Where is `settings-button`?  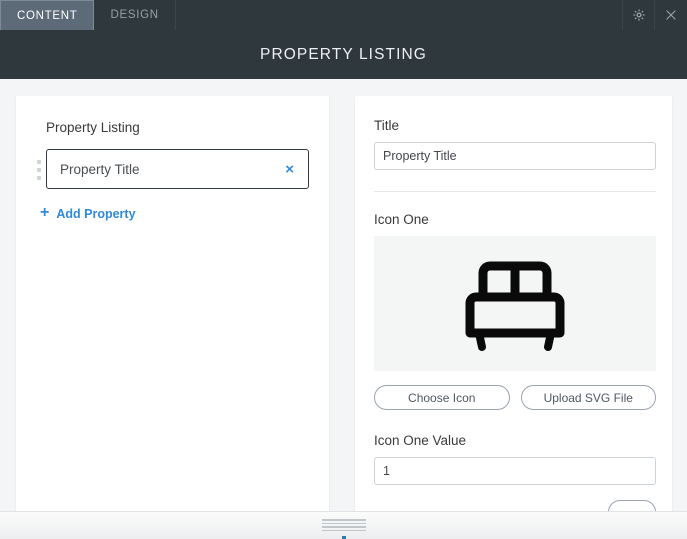
settings-button is located at coordinates (639, 15).